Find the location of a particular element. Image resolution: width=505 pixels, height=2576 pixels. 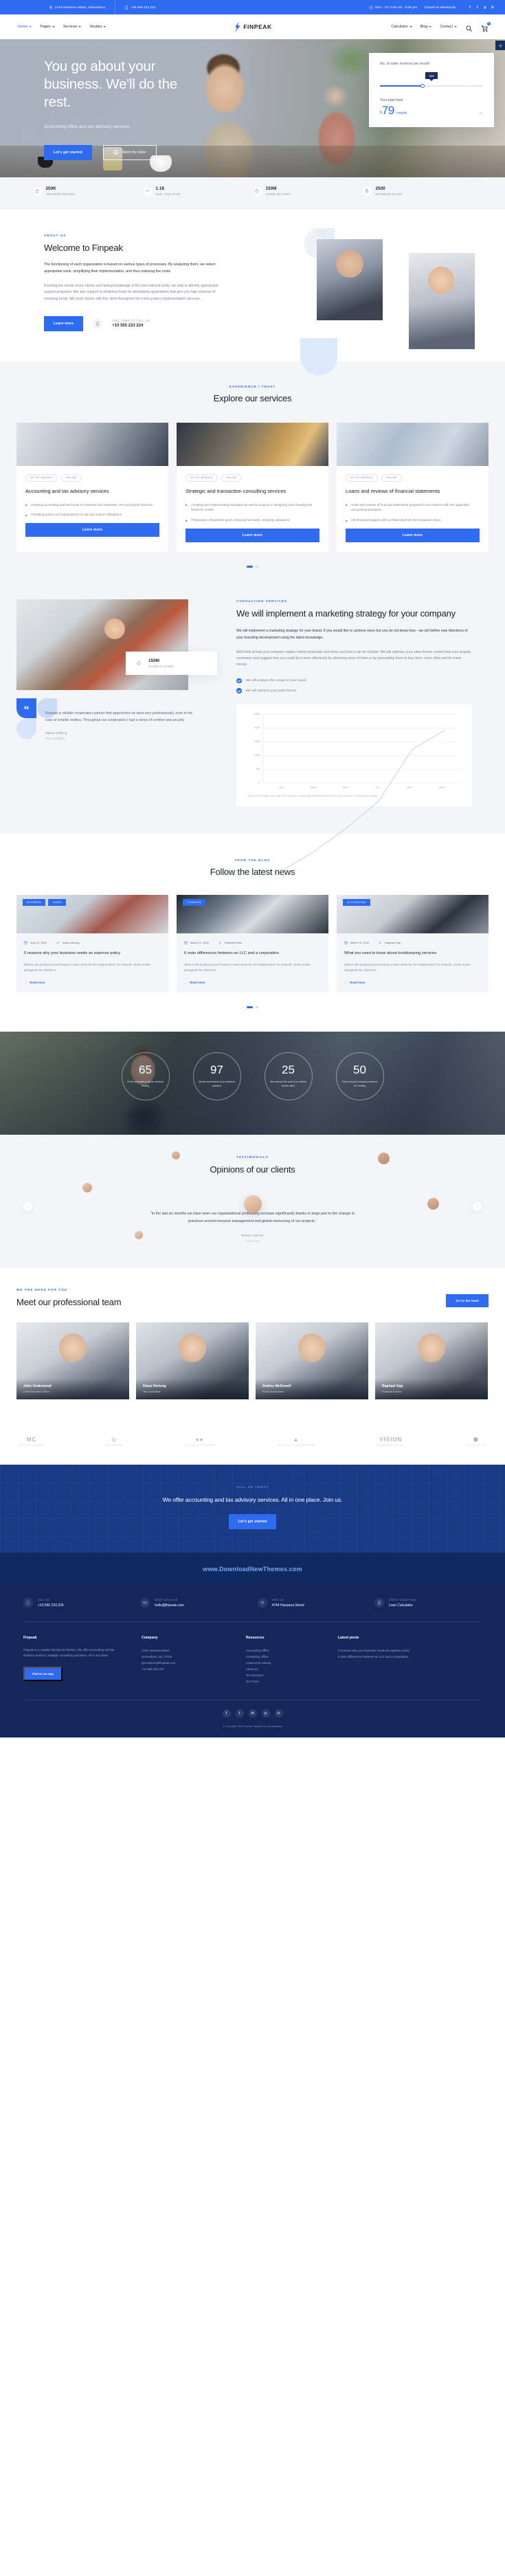

footer-link: Our Team is located at coordinates (292, 1681).